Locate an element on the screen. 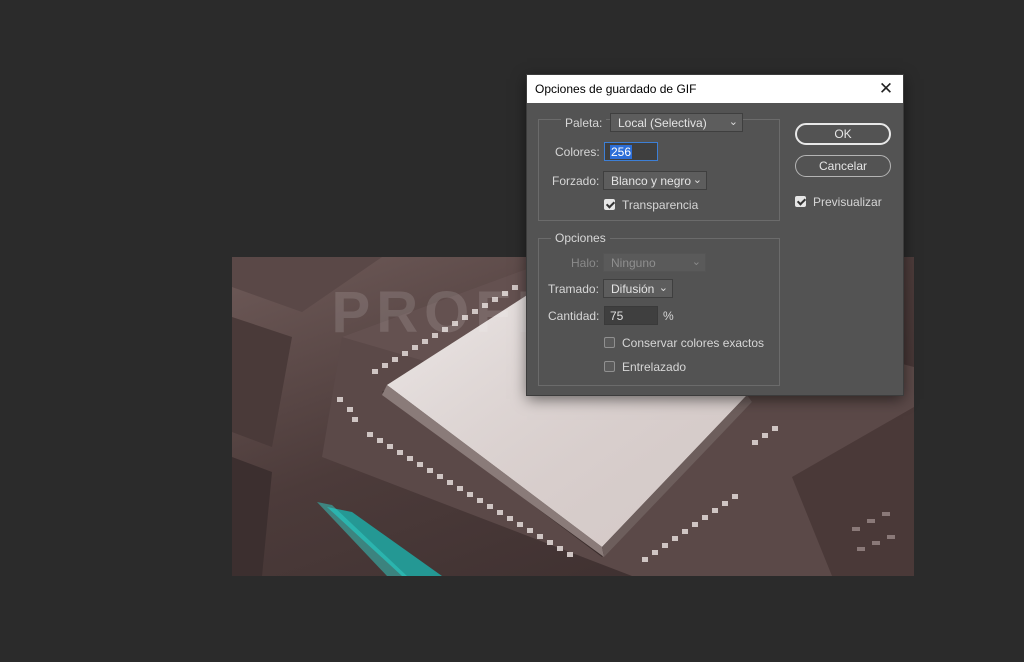 The width and height of the screenshot is (1024, 662). close-icon: ✕ is located at coordinates (886, 89).